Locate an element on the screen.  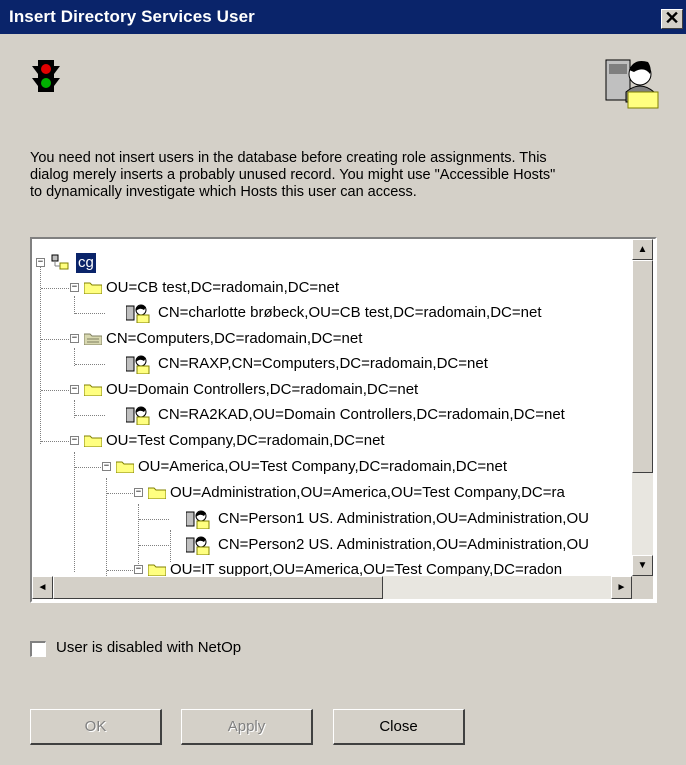
close-icon: ✕ is located at coordinates (672, 18).